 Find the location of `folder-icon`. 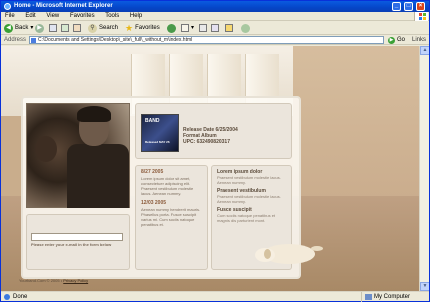

folder-icon is located at coordinates (229, 28).